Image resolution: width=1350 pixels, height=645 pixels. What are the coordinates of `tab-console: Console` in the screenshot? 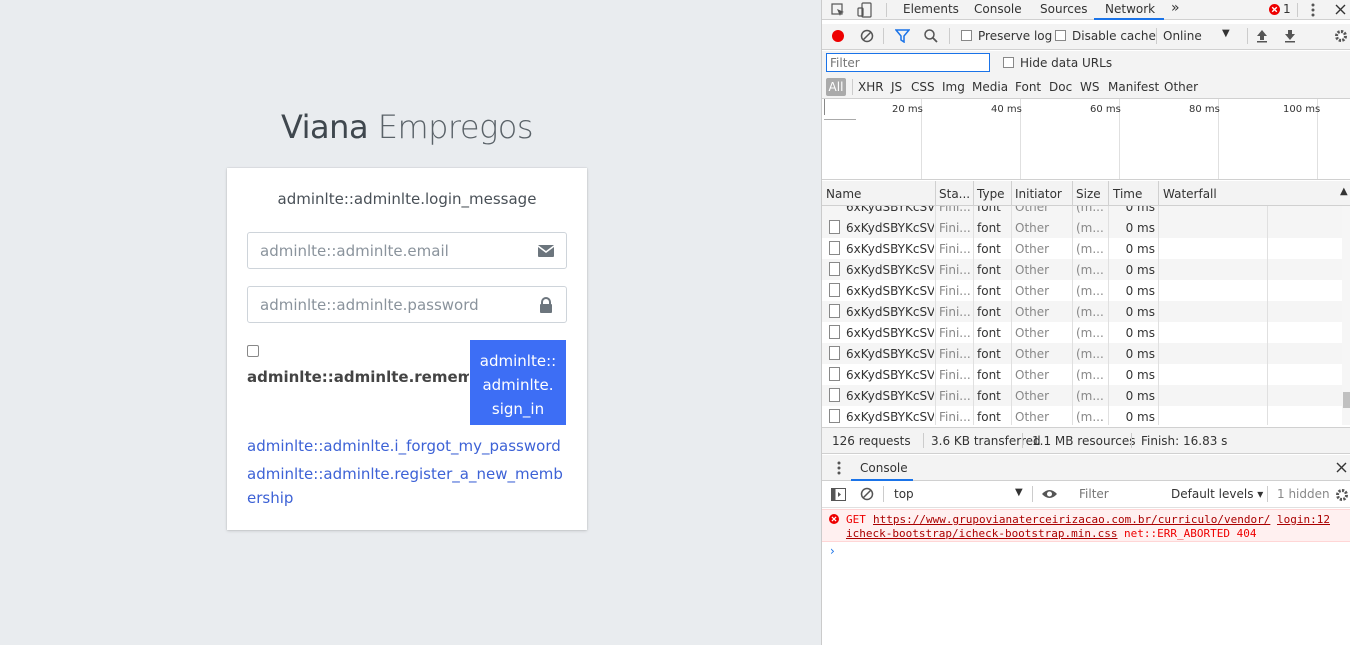 It's located at (998, 9).